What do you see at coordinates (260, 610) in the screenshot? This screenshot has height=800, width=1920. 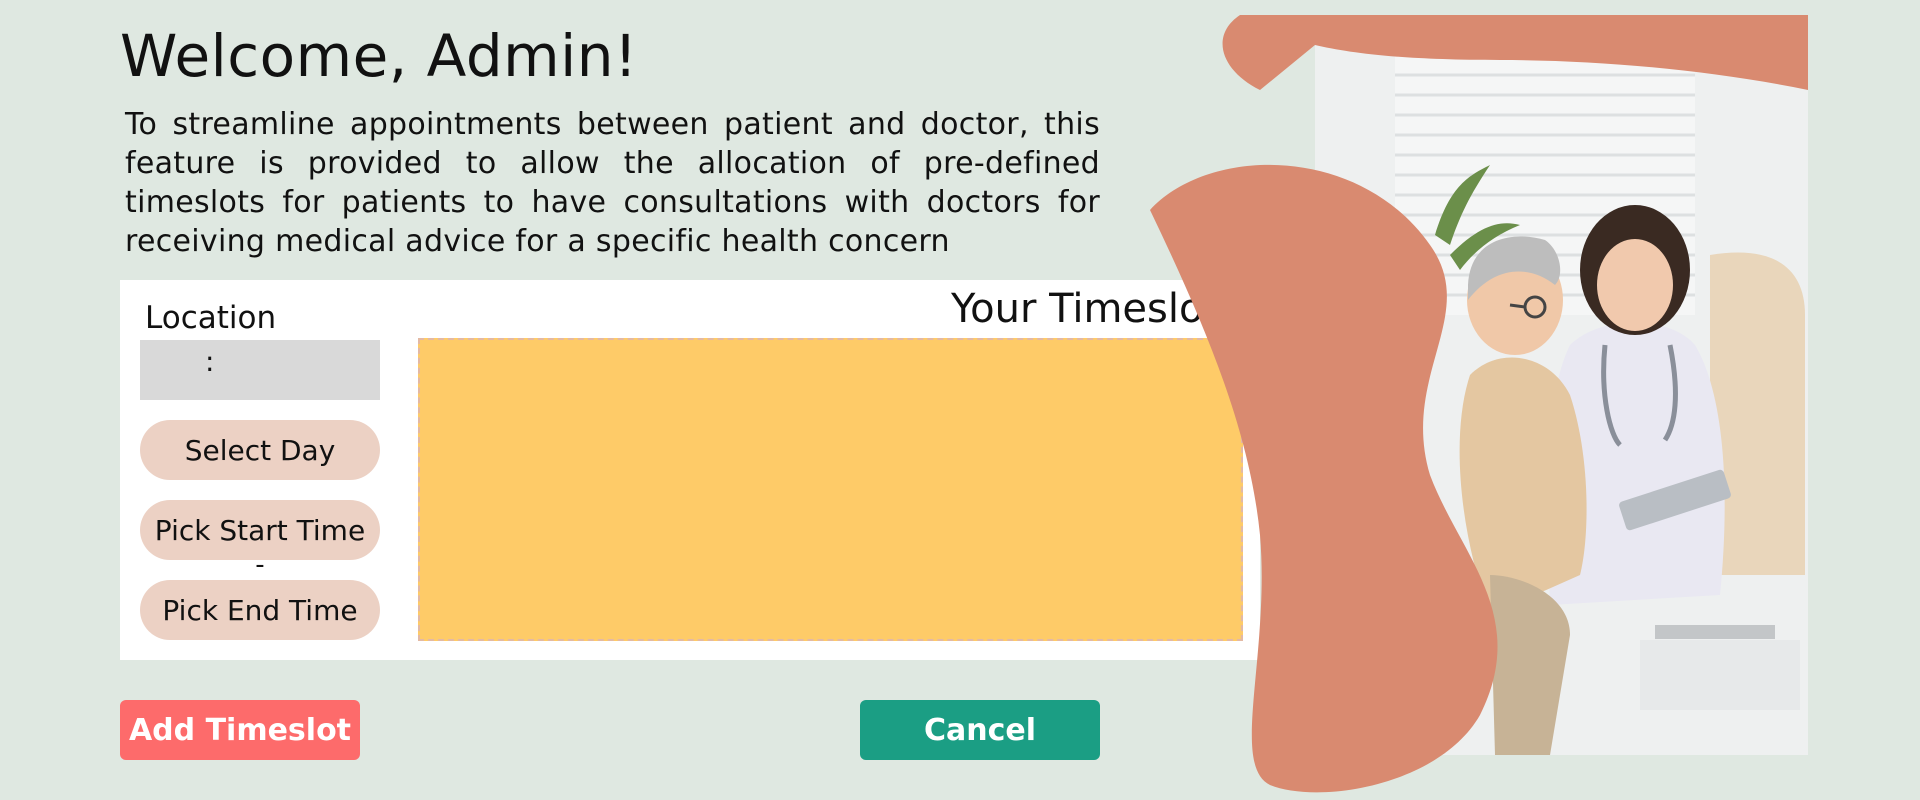 I see `pick-end-time-button: Pick End Time` at bounding box center [260, 610].